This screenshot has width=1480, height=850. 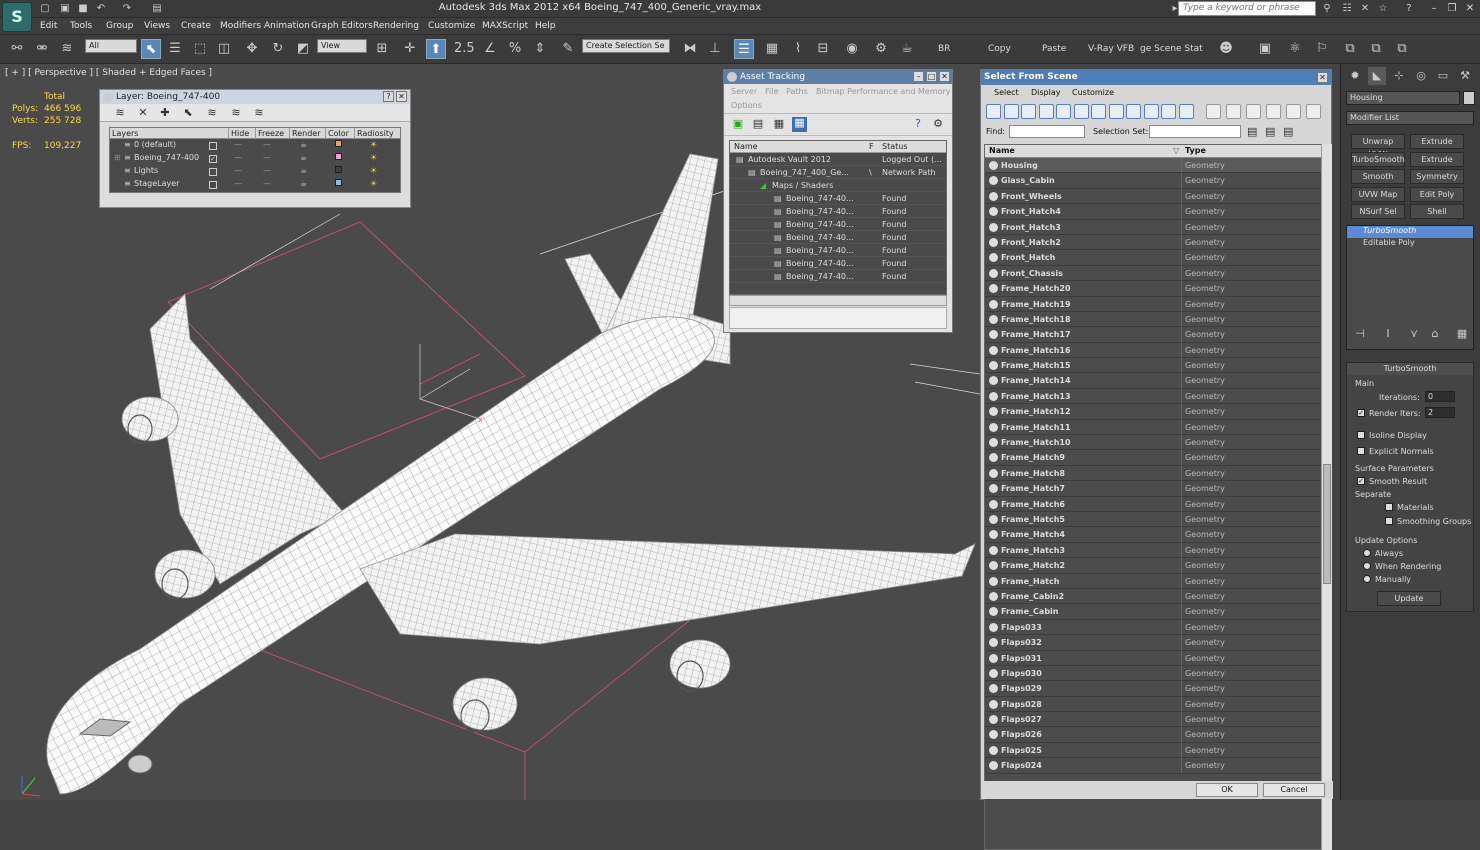 What do you see at coordinates (1153, 258) in the screenshot?
I see `scene-row: Front_Hatch Geometry` at bounding box center [1153, 258].